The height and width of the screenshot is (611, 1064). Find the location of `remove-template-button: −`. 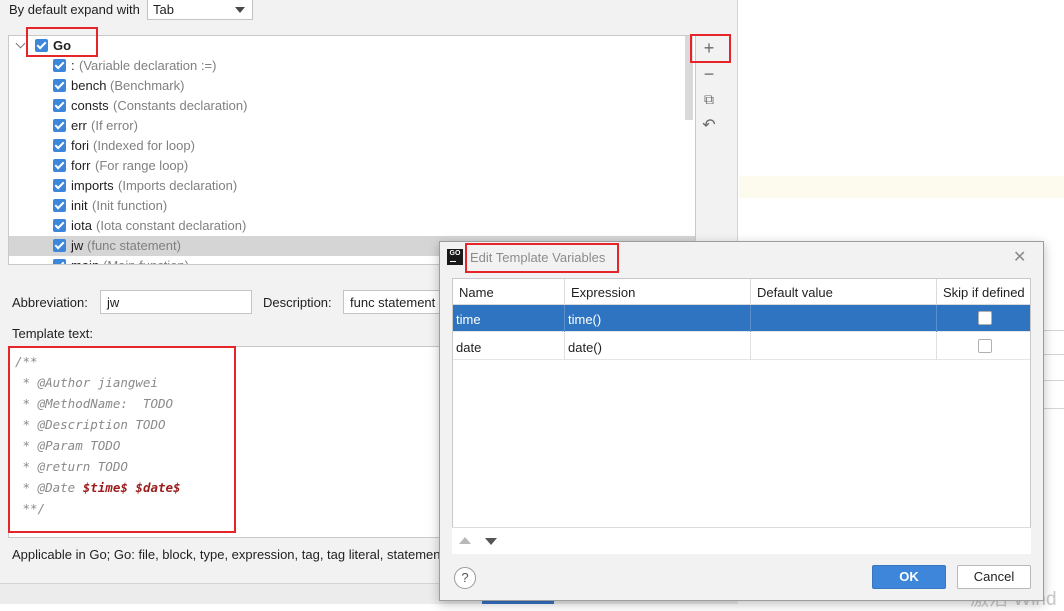

remove-template-button: − is located at coordinates (709, 74).